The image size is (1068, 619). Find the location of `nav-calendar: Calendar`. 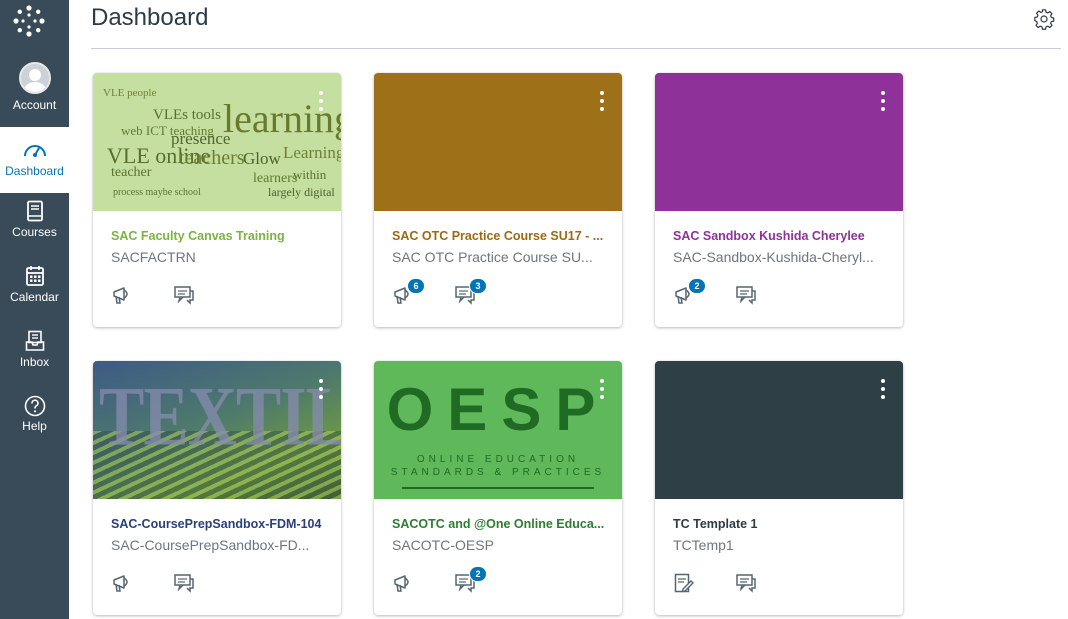

nav-calendar: Calendar is located at coordinates (34, 290).